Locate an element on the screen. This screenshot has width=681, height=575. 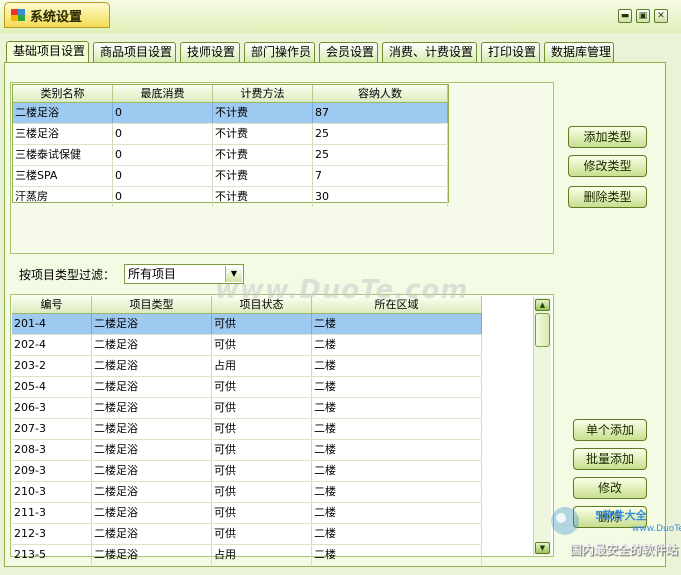
table-row: 206-3 二楼足浴 可供 二楼 is located at coordinates (247, 408).